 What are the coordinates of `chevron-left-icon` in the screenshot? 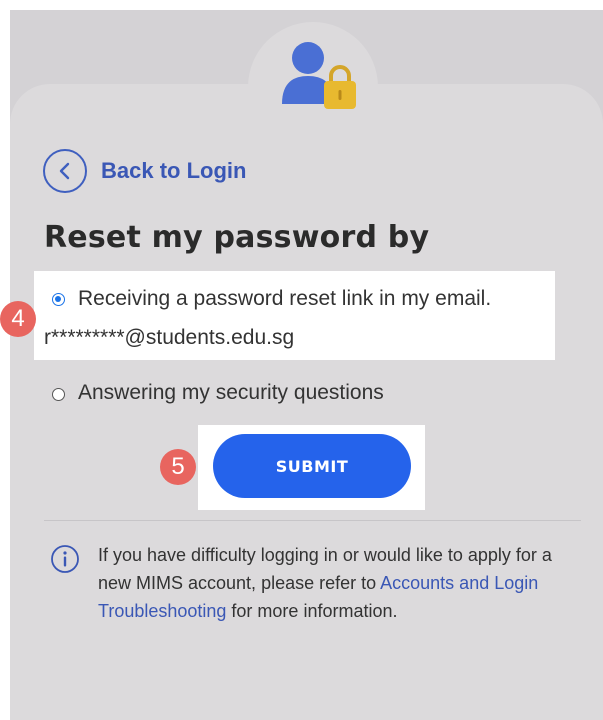 It's located at (65, 171).